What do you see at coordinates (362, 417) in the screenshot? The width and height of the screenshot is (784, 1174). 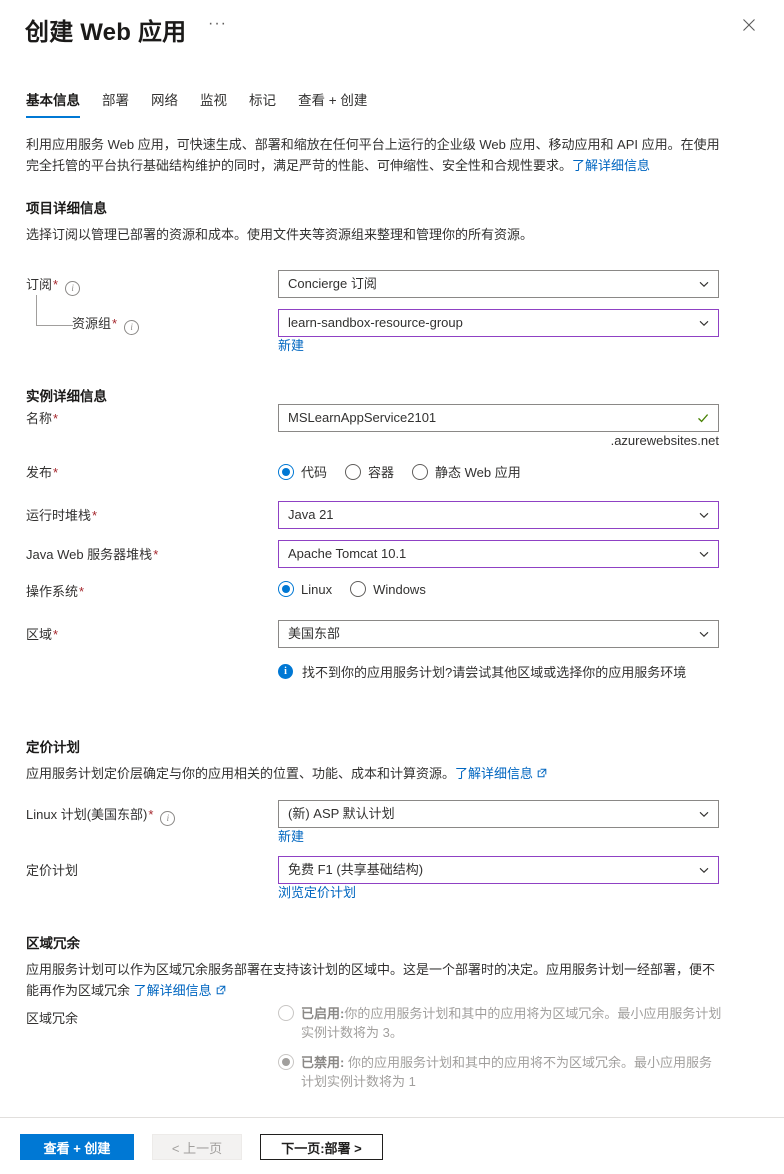 I see `name-value: MSLearnAppService2101` at bounding box center [362, 417].